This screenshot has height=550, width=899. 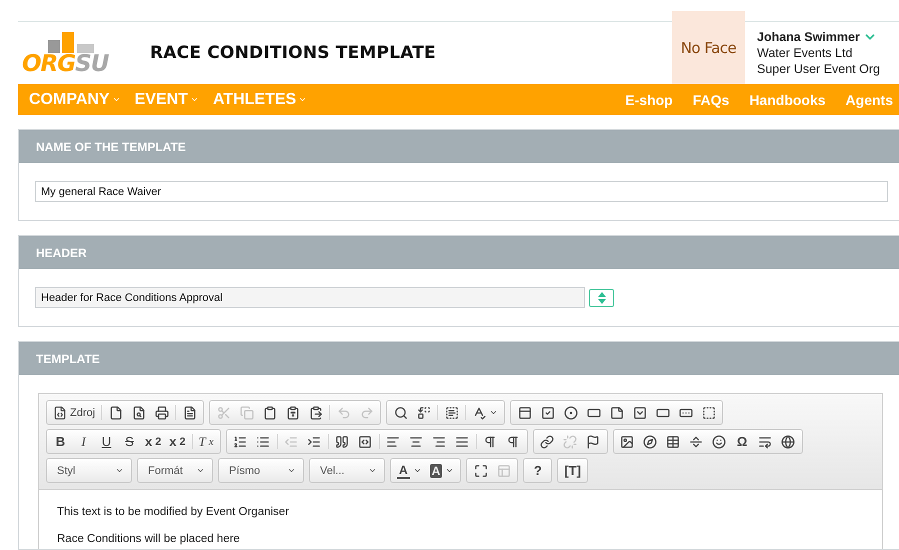 I want to click on toolbar-dropdown: Písmo, so click(x=261, y=470).